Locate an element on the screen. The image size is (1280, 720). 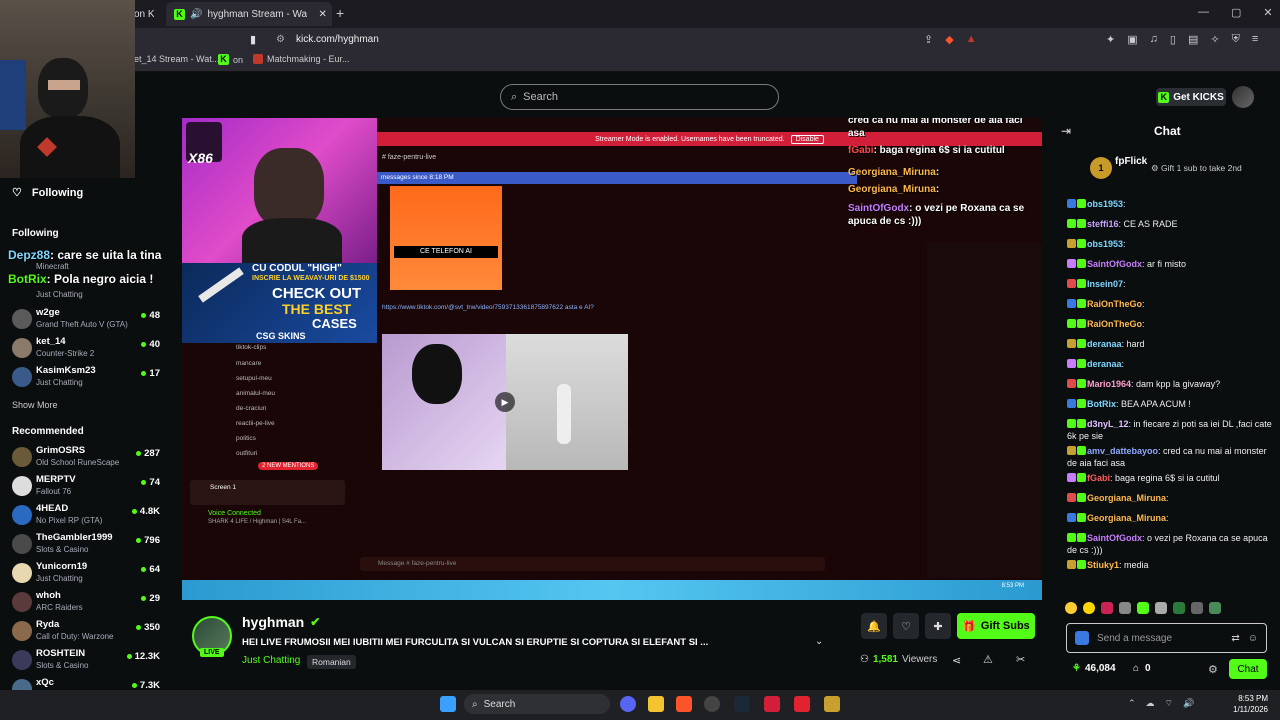
extensions-icon: ✦ is located at coordinates (1110, 39).